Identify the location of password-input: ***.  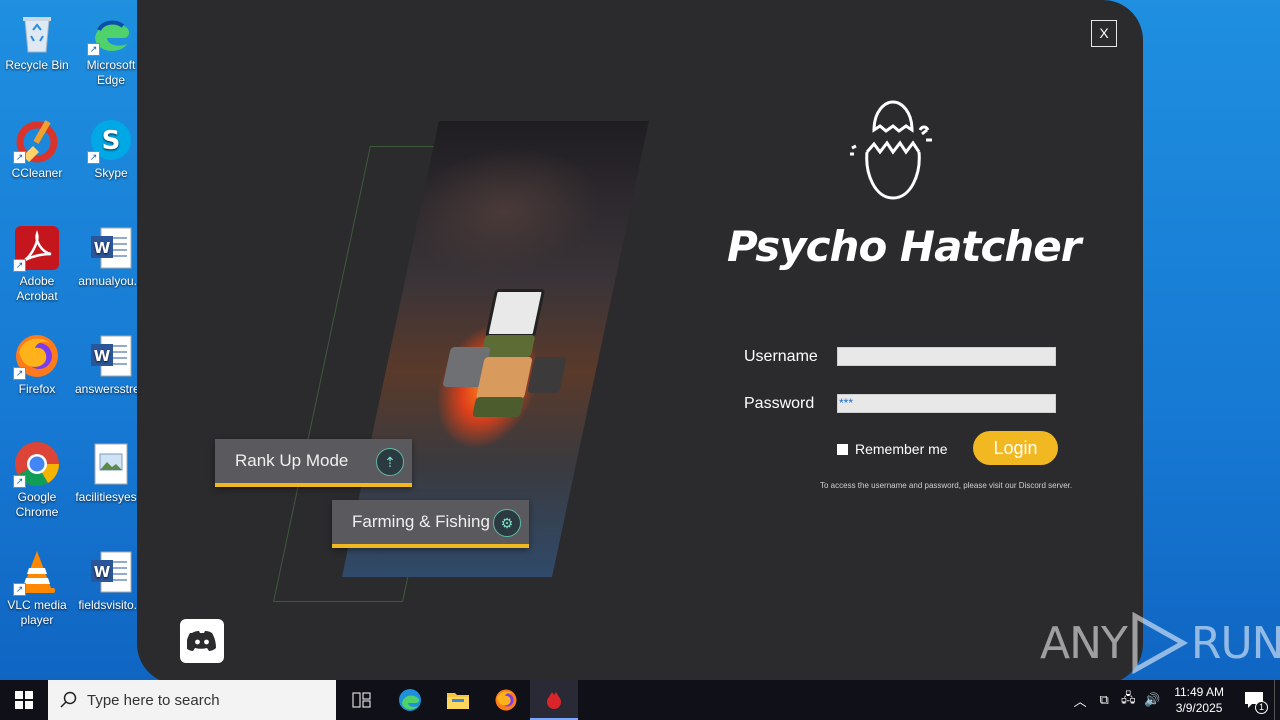
(946, 403).